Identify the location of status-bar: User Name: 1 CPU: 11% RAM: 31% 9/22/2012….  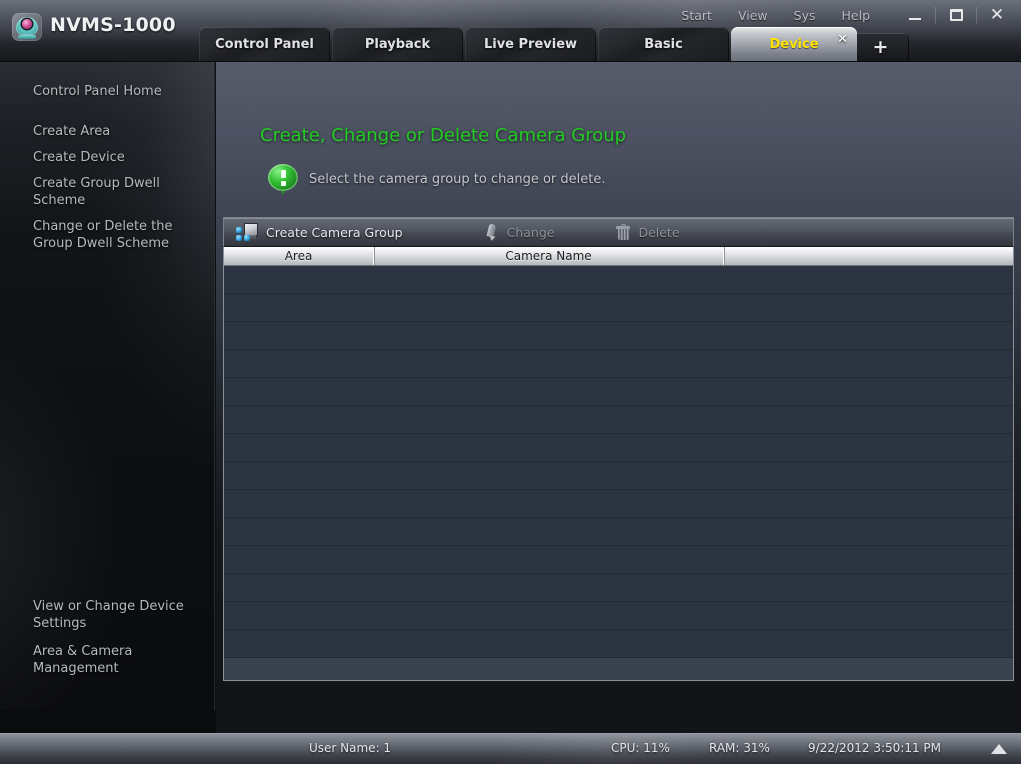
(510, 748).